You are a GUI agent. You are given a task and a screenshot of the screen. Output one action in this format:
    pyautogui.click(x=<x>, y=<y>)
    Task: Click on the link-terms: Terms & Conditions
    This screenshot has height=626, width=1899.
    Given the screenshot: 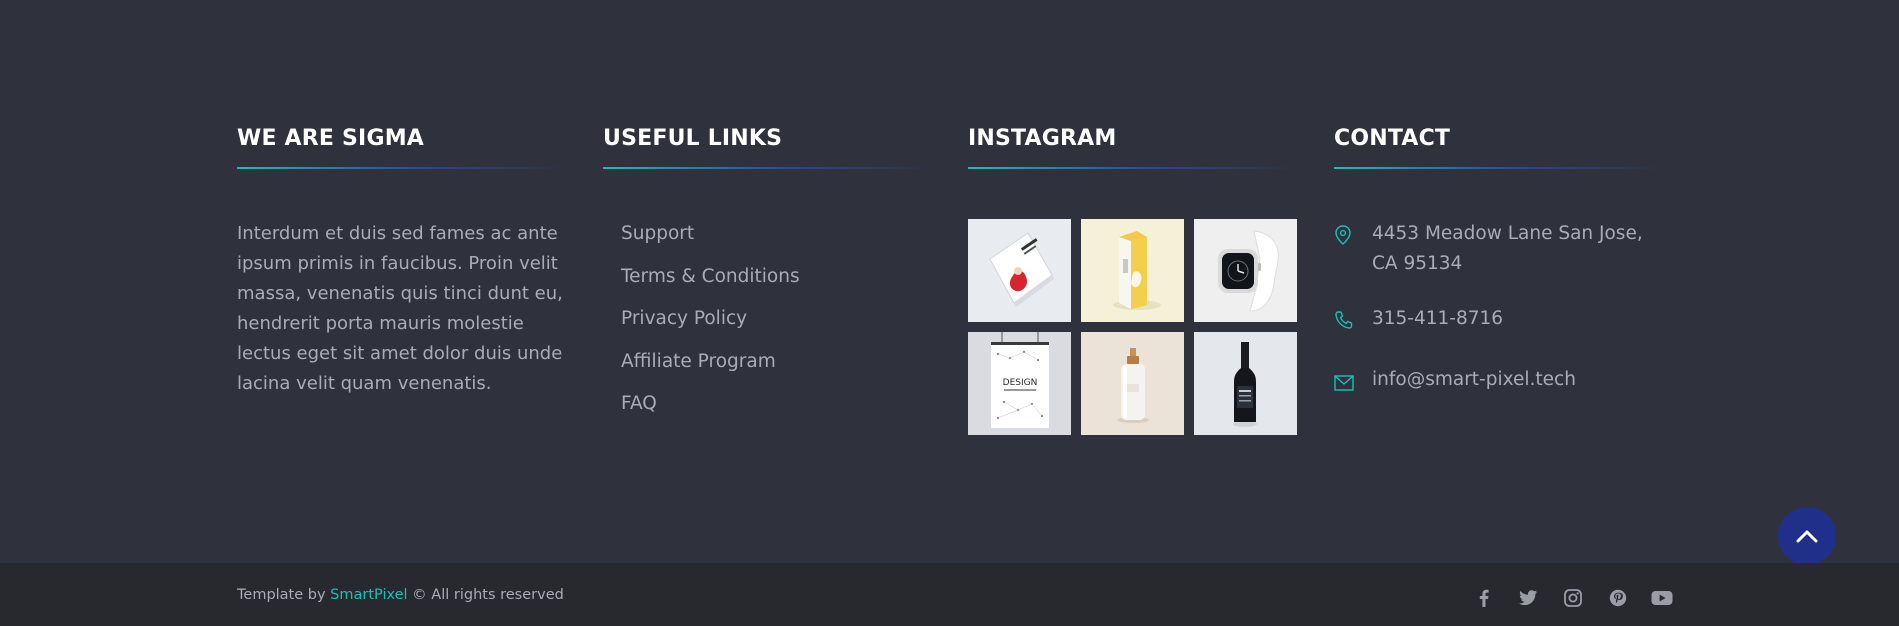 What is the action you would take?
    pyautogui.click(x=710, y=276)
    